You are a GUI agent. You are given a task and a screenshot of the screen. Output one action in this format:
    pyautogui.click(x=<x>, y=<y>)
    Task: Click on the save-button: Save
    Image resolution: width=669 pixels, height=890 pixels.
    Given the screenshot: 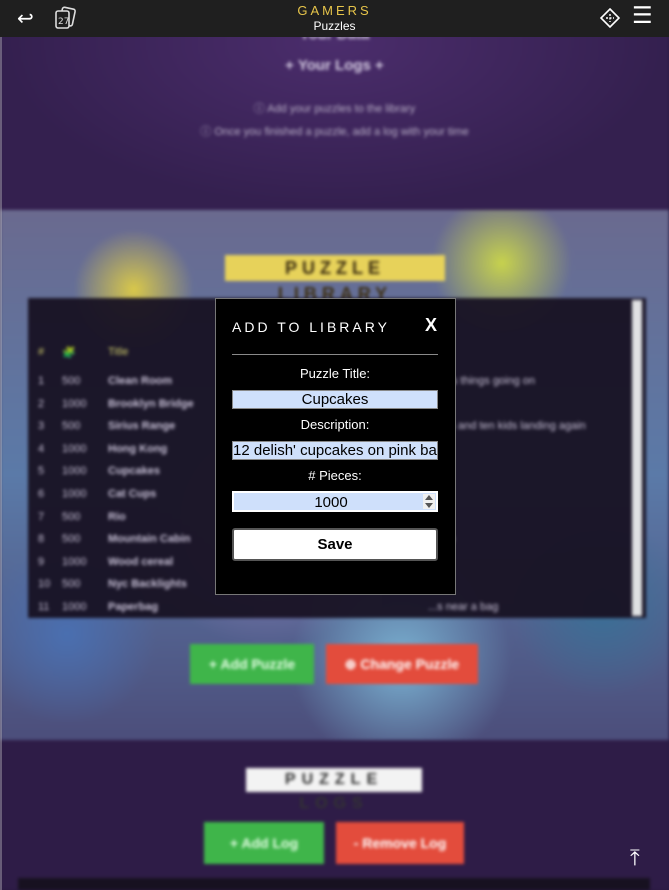 What is the action you would take?
    pyautogui.click(x=335, y=544)
    